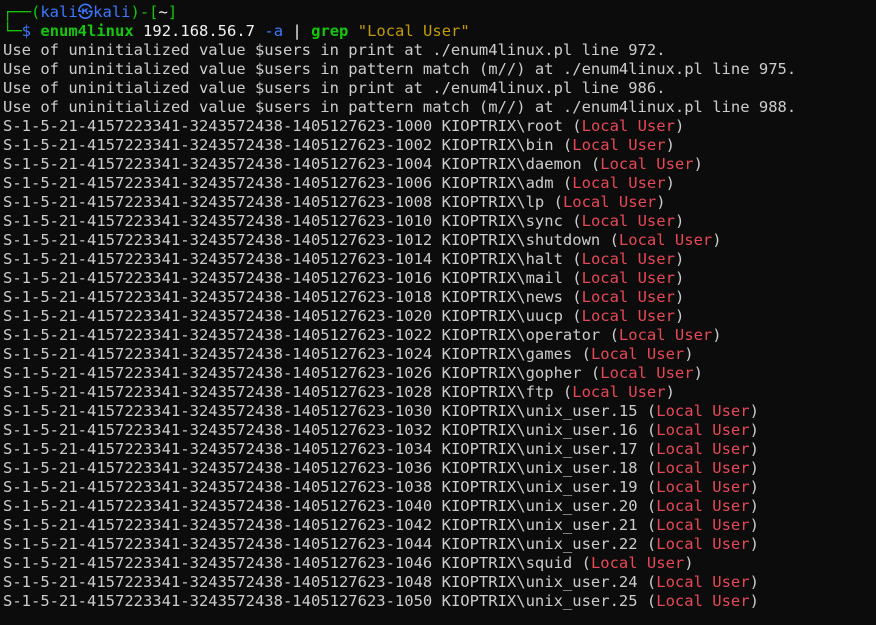 This screenshot has height=625, width=876. Describe the element at coordinates (297, 31) in the screenshot. I see `command-pipe: |` at that location.